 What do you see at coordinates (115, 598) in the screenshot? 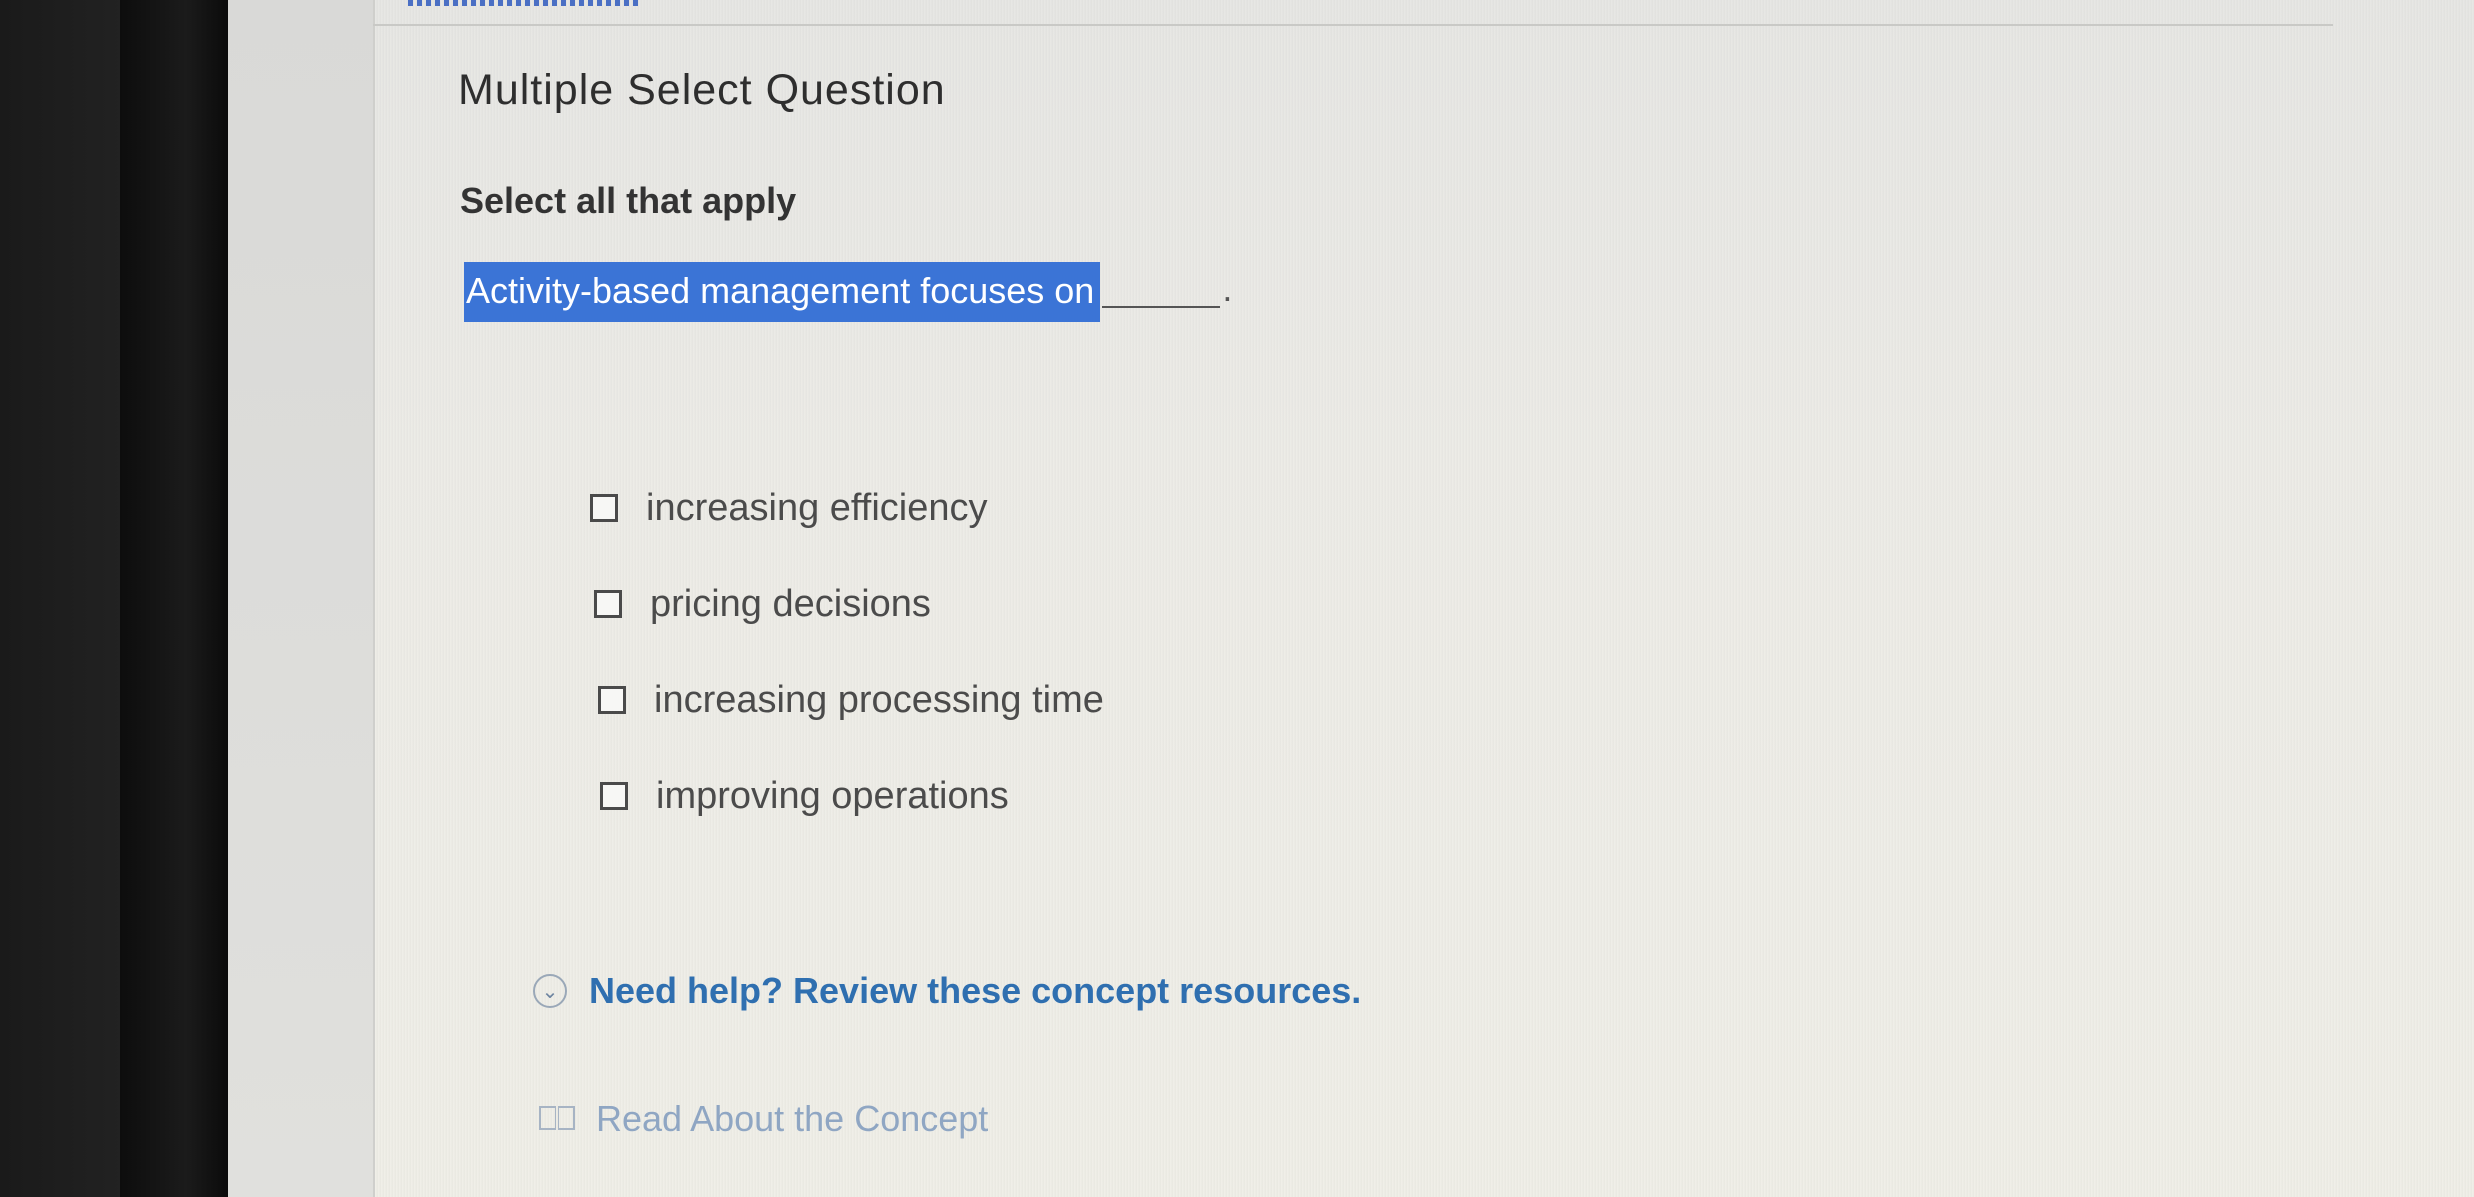
I see `monitor-bezel` at bounding box center [115, 598].